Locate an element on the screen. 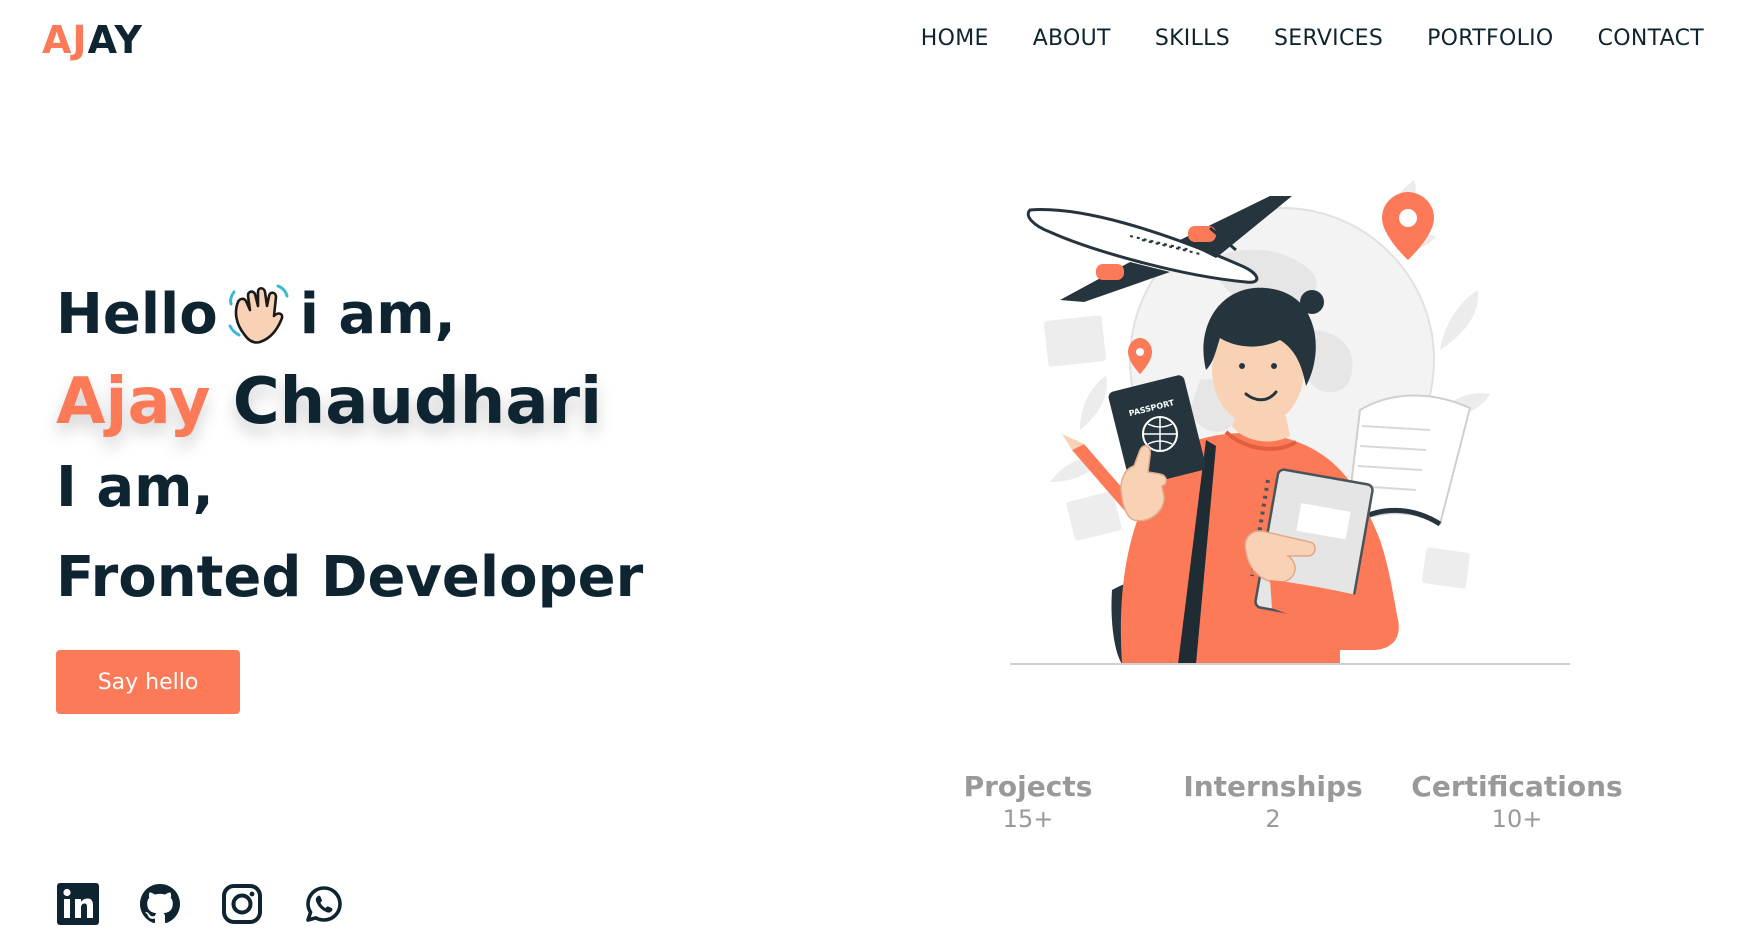  stat-projects: Projects 15+ is located at coordinates (1028, 802).